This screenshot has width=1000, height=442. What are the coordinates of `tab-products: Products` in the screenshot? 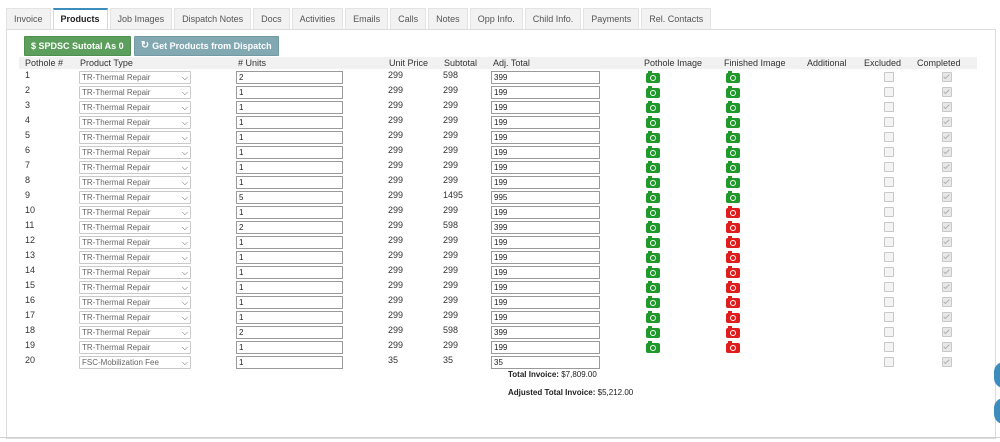 It's located at (80, 18).